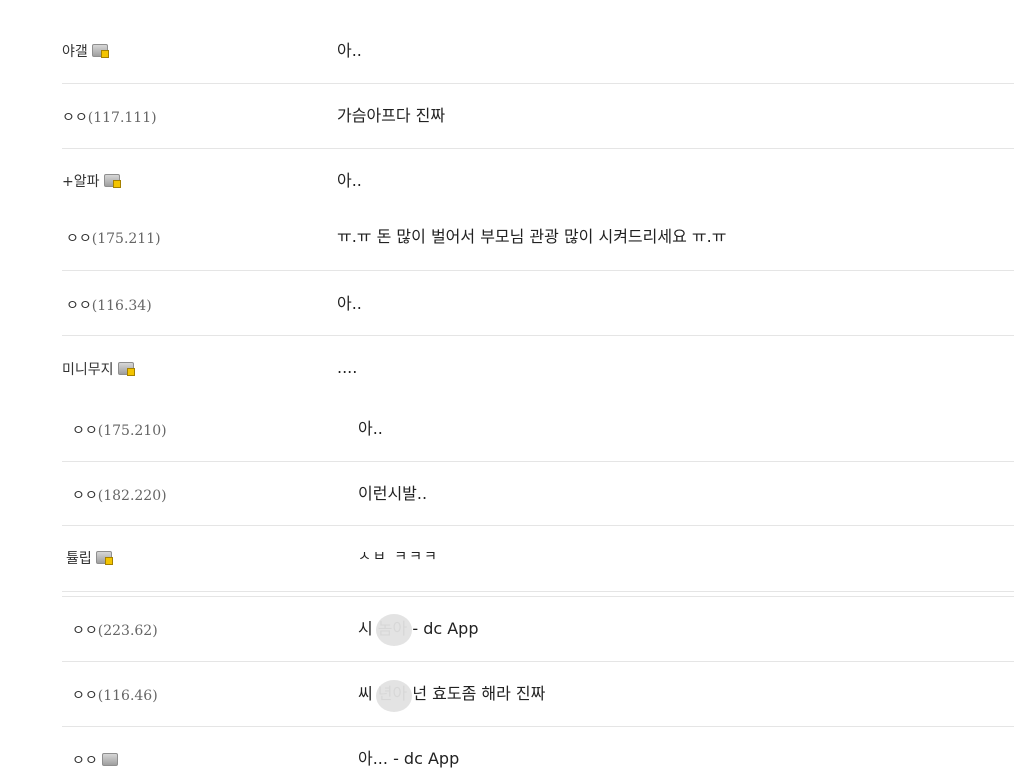 The height and width of the screenshot is (782, 1014). What do you see at coordinates (398, 557) in the screenshot?
I see `comment-text: ㅅㅂ ㅋㅋㅋ` at bounding box center [398, 557].